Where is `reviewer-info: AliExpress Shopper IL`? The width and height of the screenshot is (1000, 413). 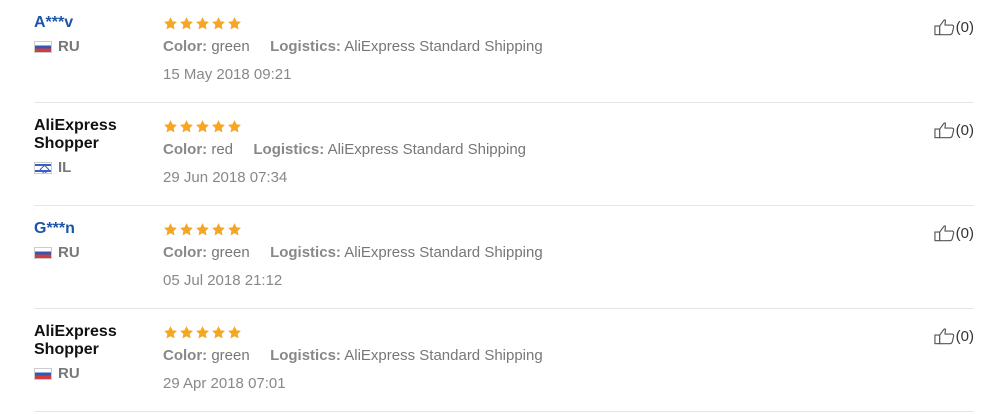
reviewer-info: AliExpress Shopper IL is located at coordinates (94, 139).